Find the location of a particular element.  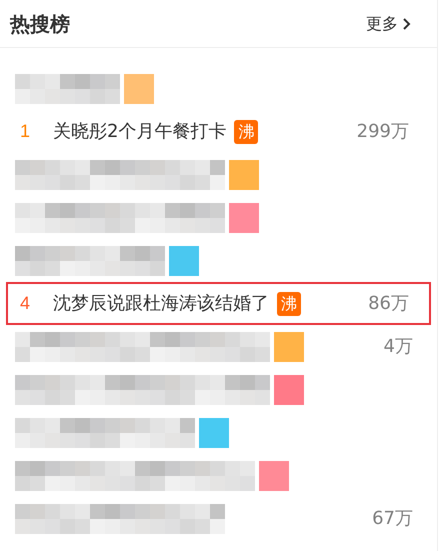

chevron-right-icon is located at coordinates (406, 23).